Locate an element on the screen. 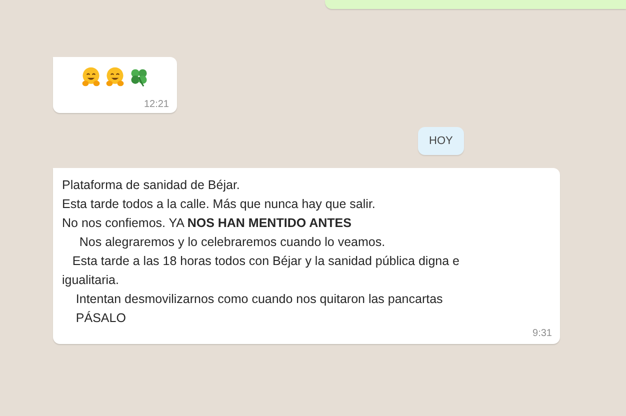  message-text: PÁSALO is located at coordinates (100, 318).